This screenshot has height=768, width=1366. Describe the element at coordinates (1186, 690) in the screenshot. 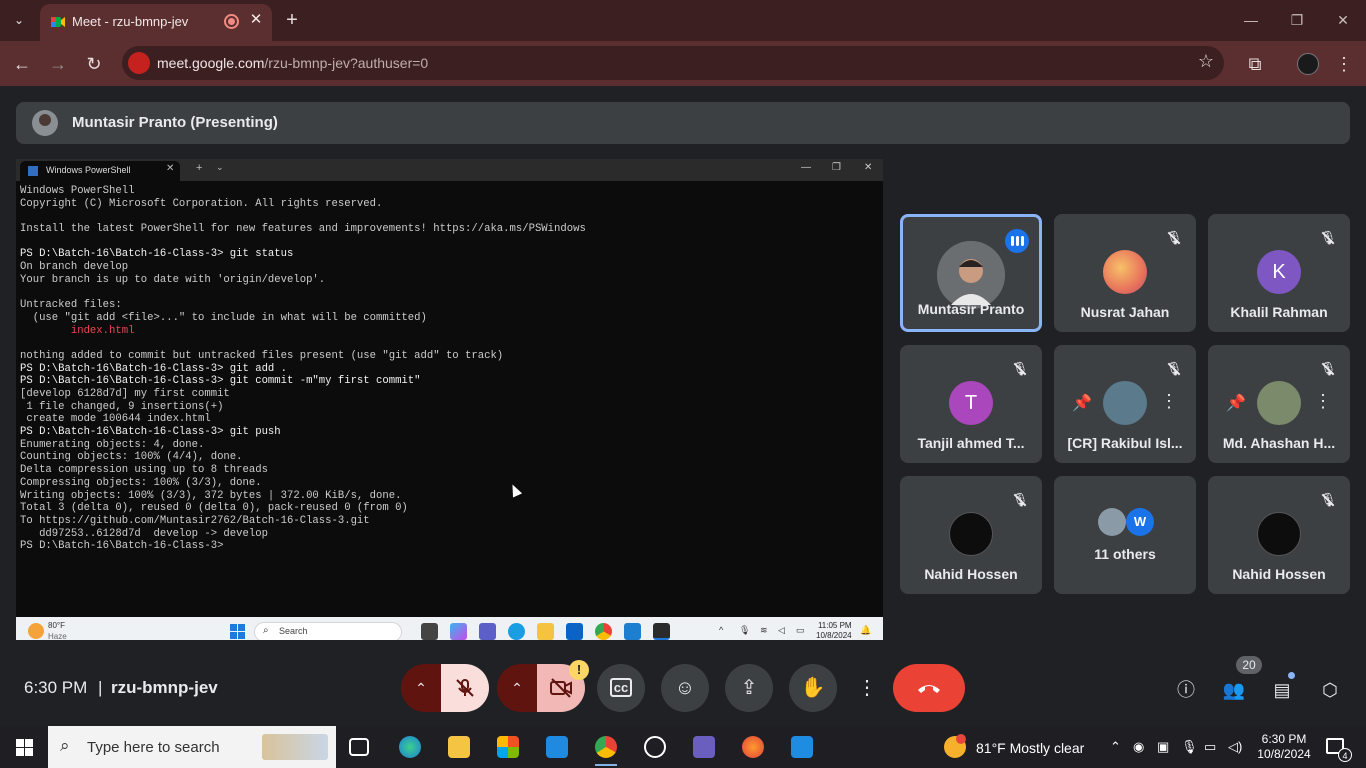

I see `meeting-info-icon: ⓘ` at that location.